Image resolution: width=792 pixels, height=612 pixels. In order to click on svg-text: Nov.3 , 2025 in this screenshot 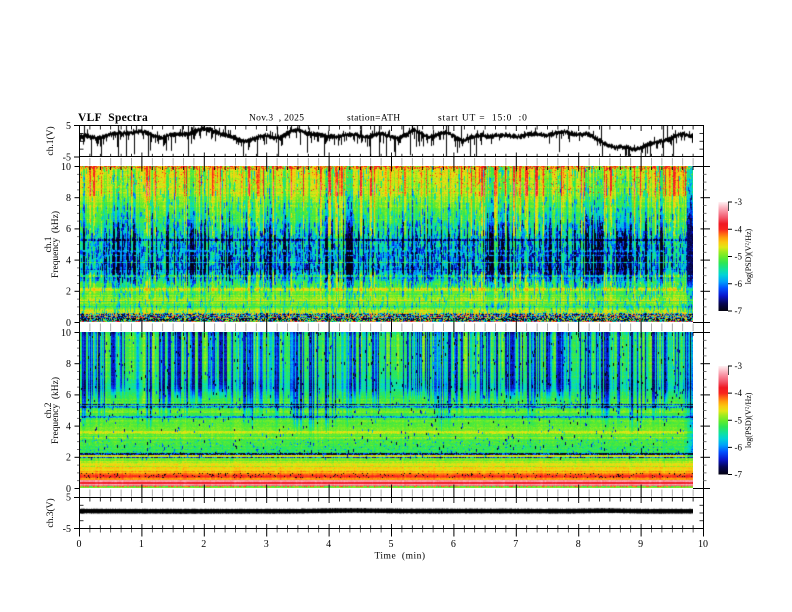, I will do `click(276, 119)`.